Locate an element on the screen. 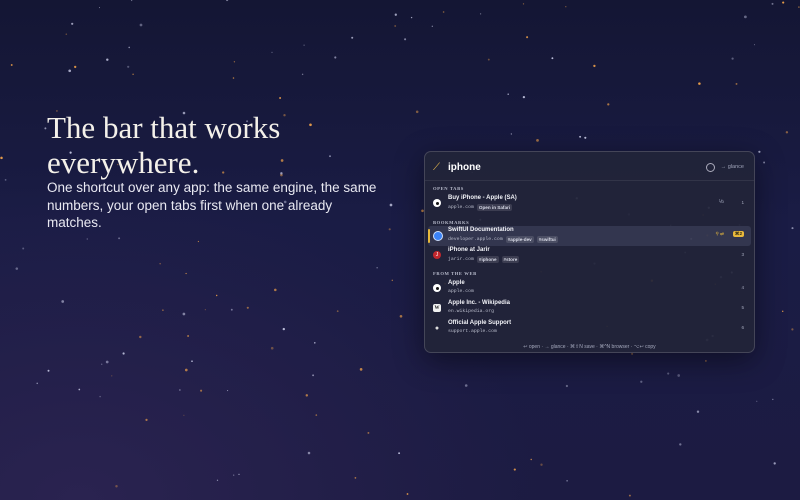 This screenshot has width=800, height=500. search-bar: ⟋ iphone → glance is located at coordinates (588, 167).